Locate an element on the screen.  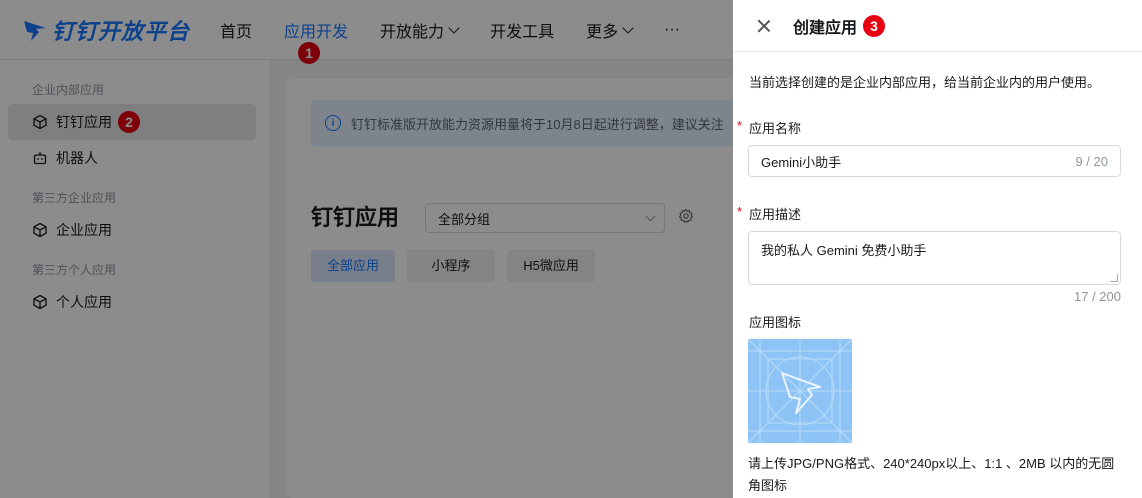
app-name-label: * 应用名称 is located at coordinates (769, 127).